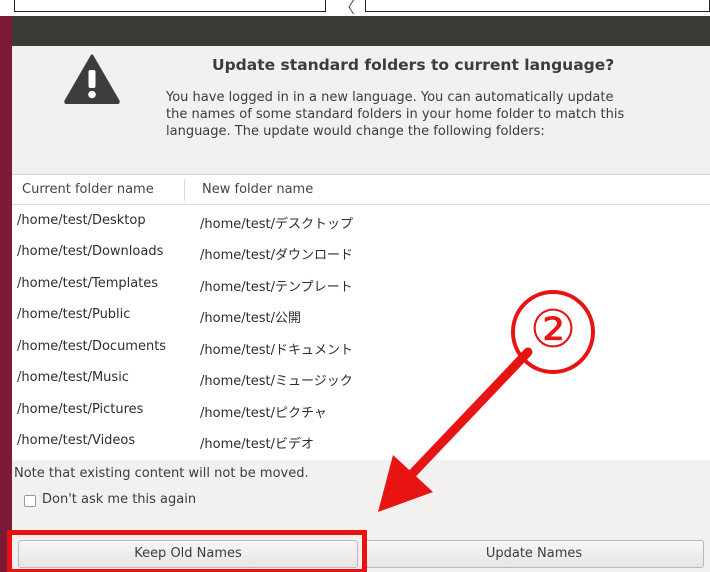 The height and width of the screenshot is (572, 710). I want to click on update-names-button: Update Names, so click(534, 554).